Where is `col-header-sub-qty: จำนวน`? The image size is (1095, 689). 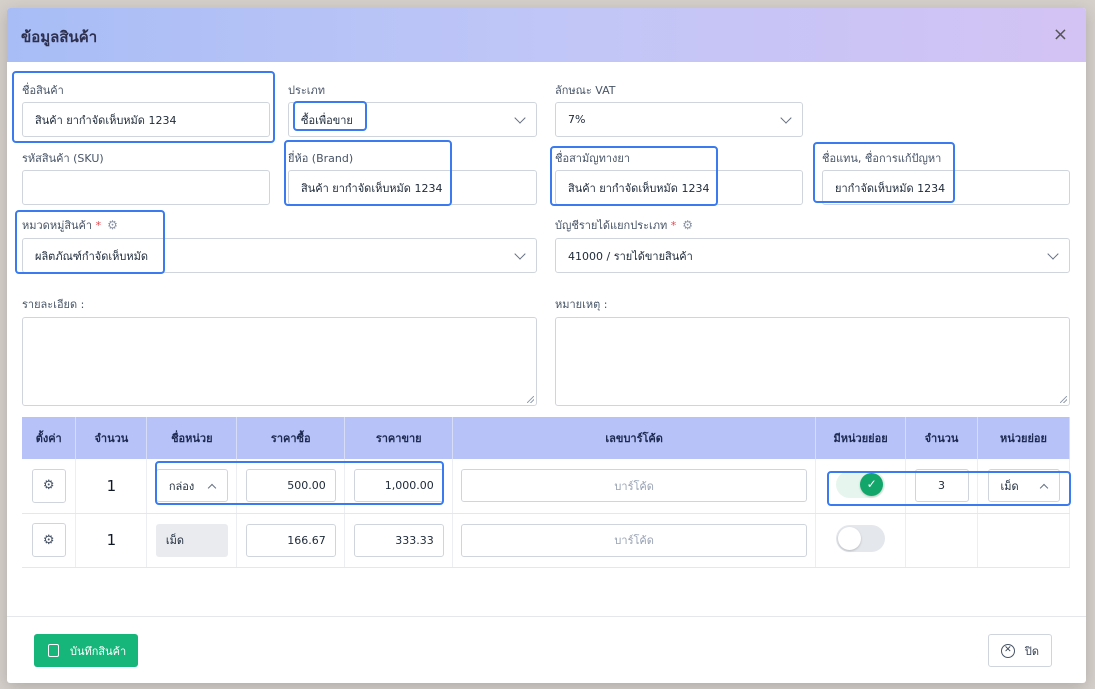 col-header-sub-qty: จำนวน is located at coordinates (941, 438).